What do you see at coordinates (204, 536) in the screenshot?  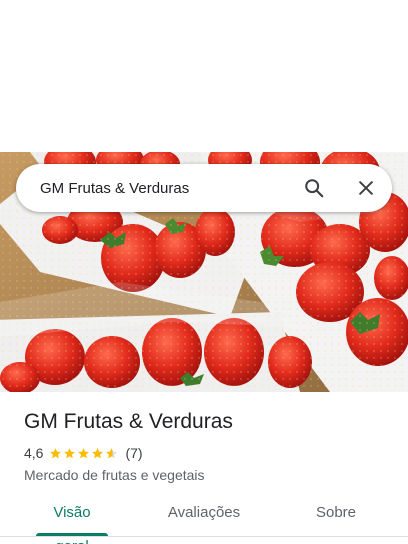 I see `tabs-divider` at bounding box center [204, 536].